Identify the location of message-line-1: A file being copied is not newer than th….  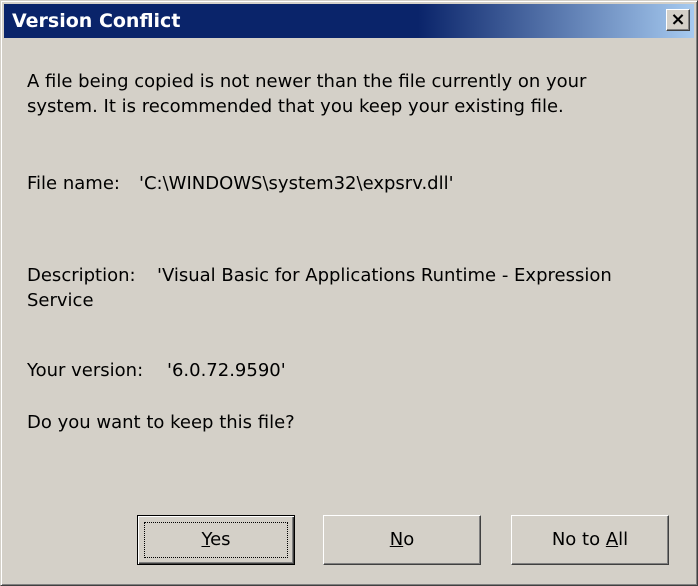
(307, 81).